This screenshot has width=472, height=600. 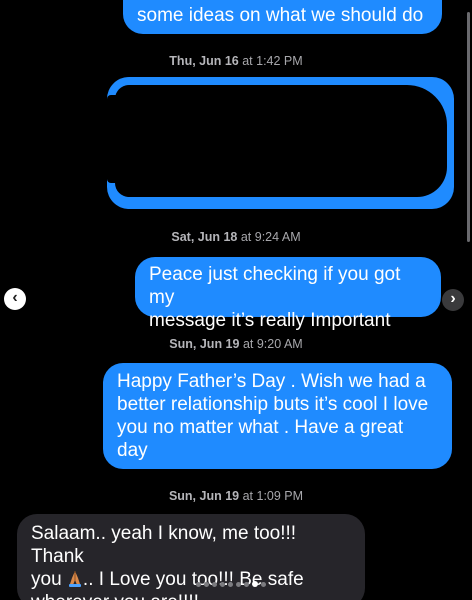 What do you see at coordinates (275, 286) in the screenshot?
I see `message-text-line: Peace just checking if you got my` at bounding box center [275, 286].